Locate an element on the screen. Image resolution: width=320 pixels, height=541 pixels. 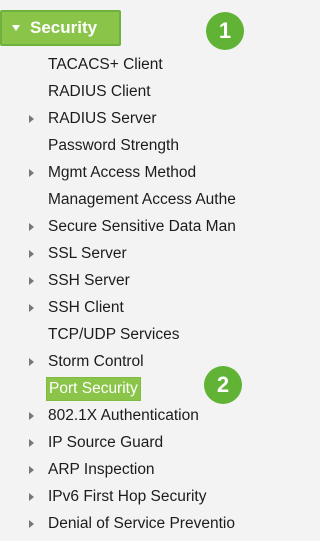
menu-item-radius-client: RADIUS Client is located at coordinates (135, 91).